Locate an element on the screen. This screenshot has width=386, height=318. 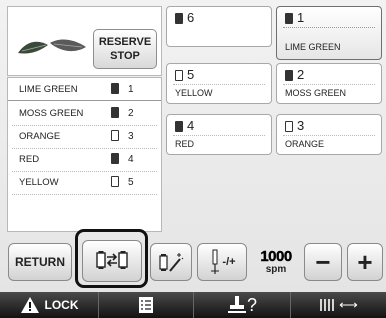
needle-card-4: 4 RED is located at coordinates (219, 134).